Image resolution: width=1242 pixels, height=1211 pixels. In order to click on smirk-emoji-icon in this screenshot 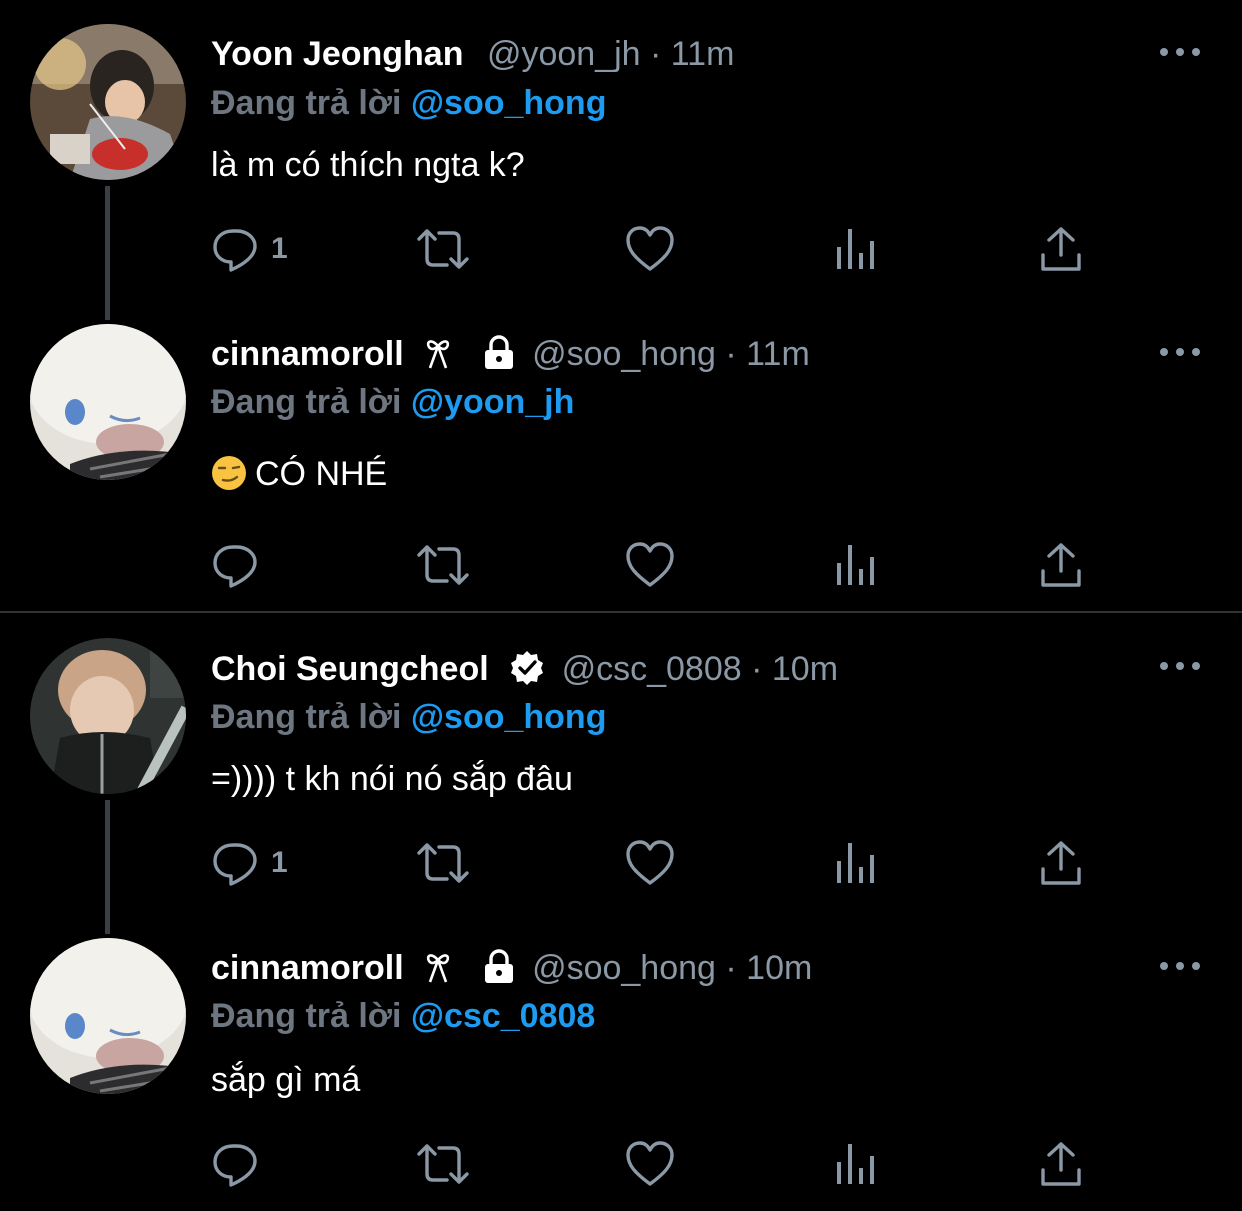, I will do `click(229, 473)`.